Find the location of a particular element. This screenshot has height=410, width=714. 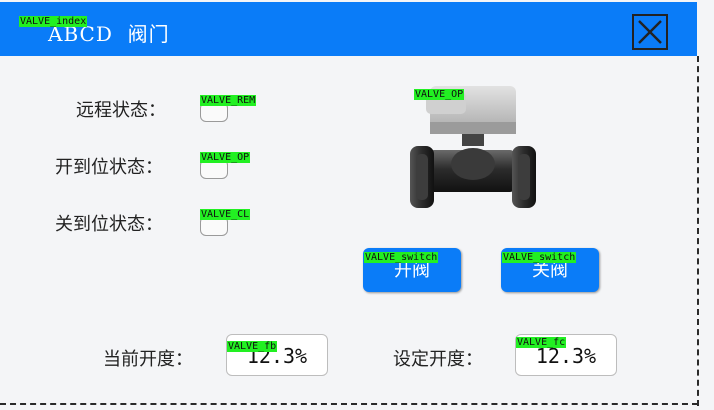

setpoint-opening-label: 设定开度： is located at coordinates (438, 359).